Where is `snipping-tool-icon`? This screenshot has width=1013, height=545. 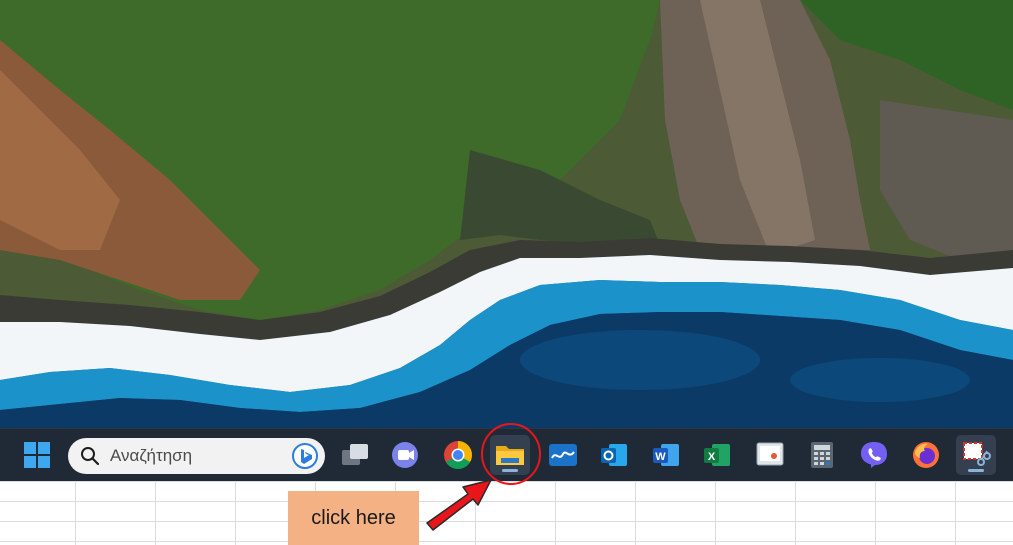
snipping-tool-icon is located at coordinates (977, 454).